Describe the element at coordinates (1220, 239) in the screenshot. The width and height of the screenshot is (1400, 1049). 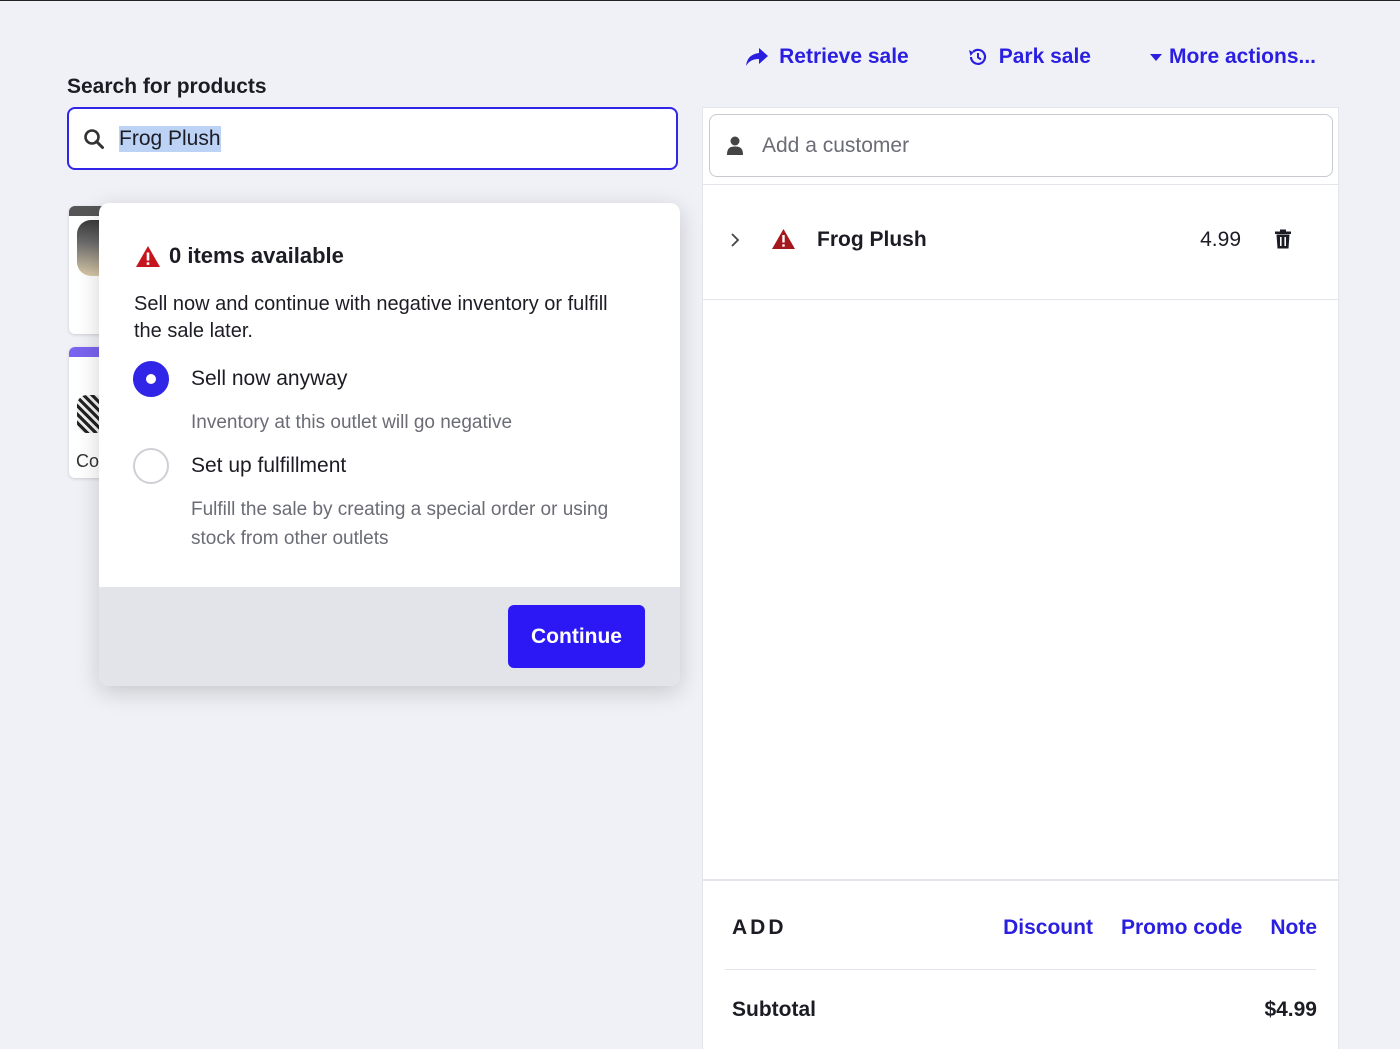
I see `line-item-price: 4.99` at that location.